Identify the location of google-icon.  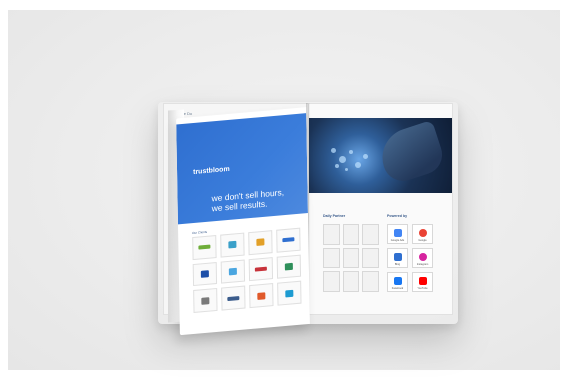
(422, 232).